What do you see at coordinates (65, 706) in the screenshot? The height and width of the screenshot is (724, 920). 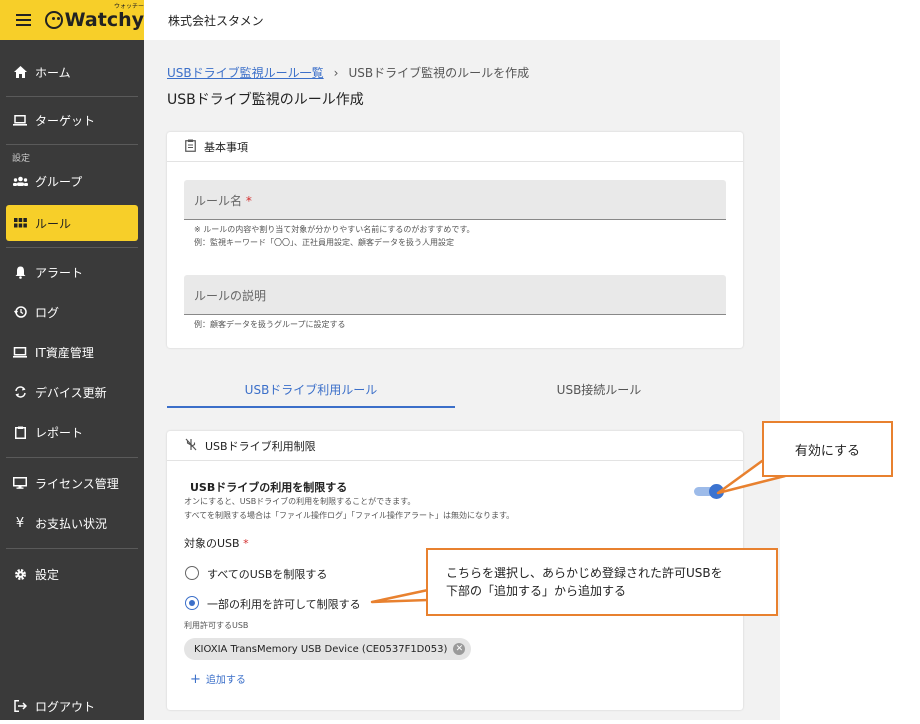 I see `logout-label: ログアウト` at bounding box center [65, 706].